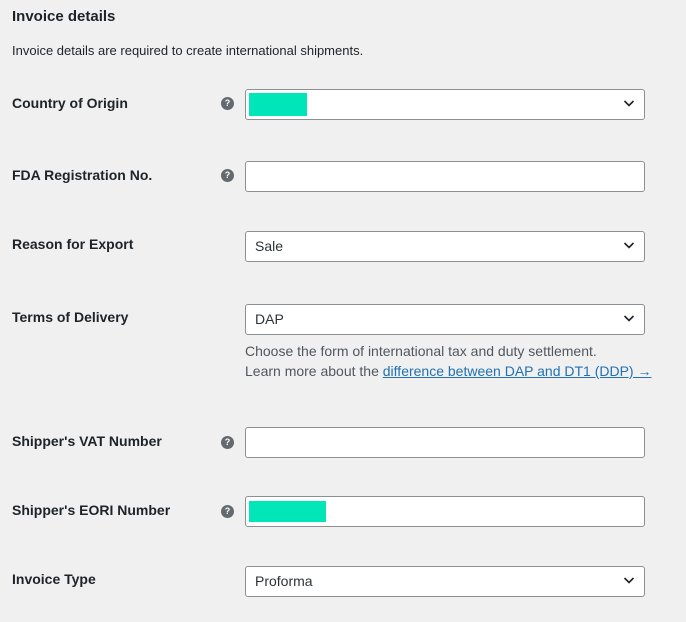 The image size is (686, 622). I want to click on dap-ddp-difference-link: difference between DAP and DT1 (DDP) →, so click(517, 371).